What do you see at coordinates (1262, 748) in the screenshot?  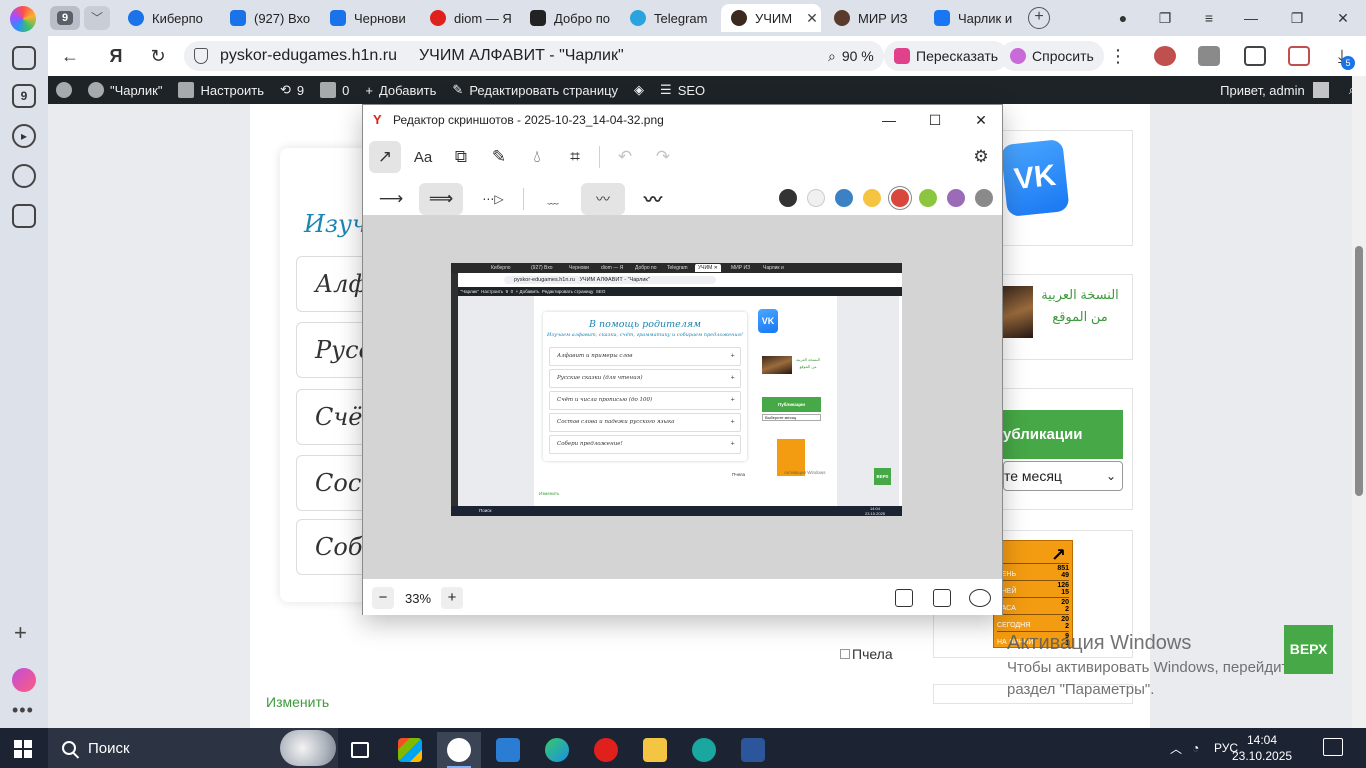 I see `taskbar-clock: 14:04 23.10.2025` at bounding box center [1262, 748].